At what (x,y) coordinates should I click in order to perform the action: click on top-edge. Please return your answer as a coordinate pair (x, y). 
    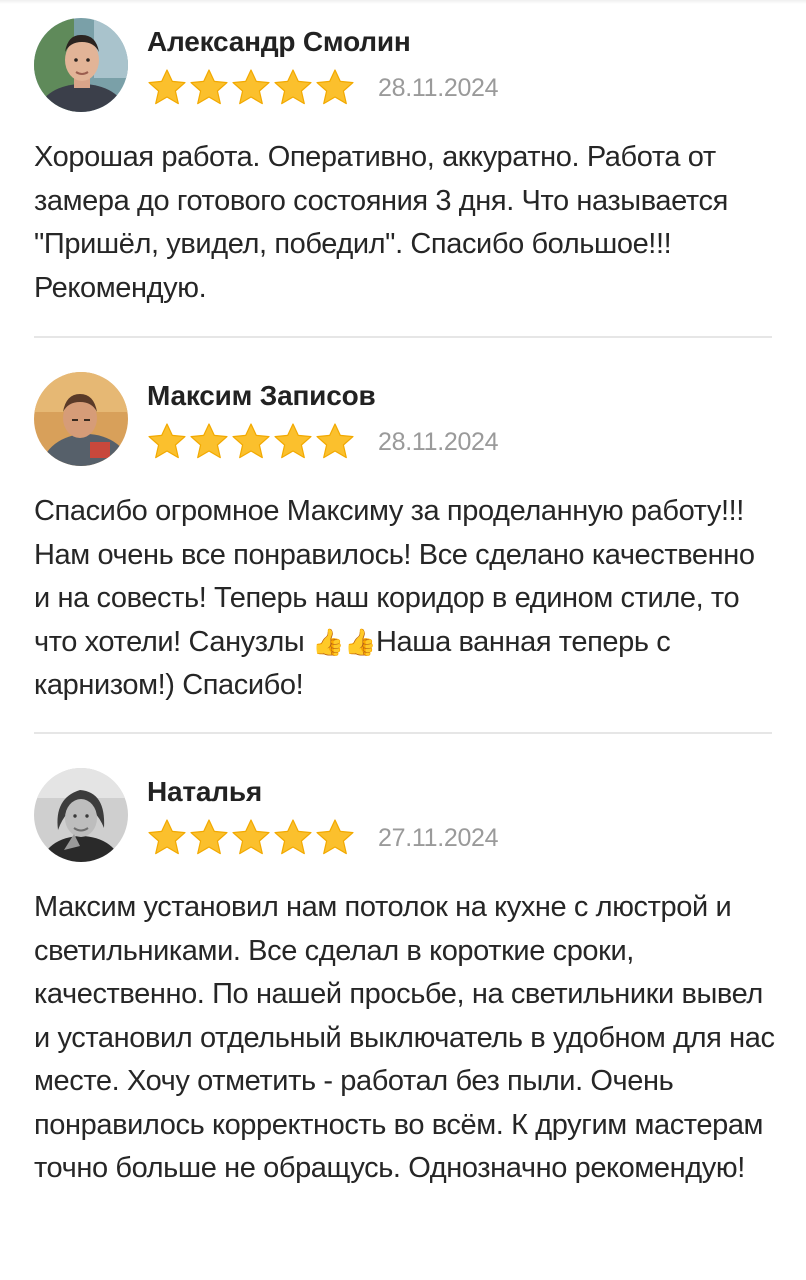
    Looking at the image, I should click on (403, 2).